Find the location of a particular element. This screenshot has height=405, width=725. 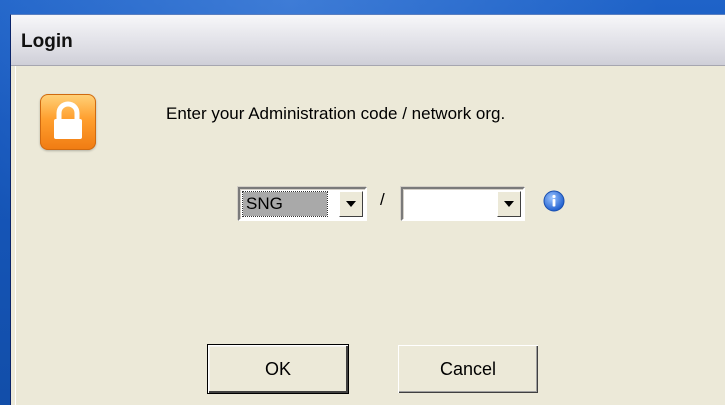

network-org-select is located at coordinates (463, 204).